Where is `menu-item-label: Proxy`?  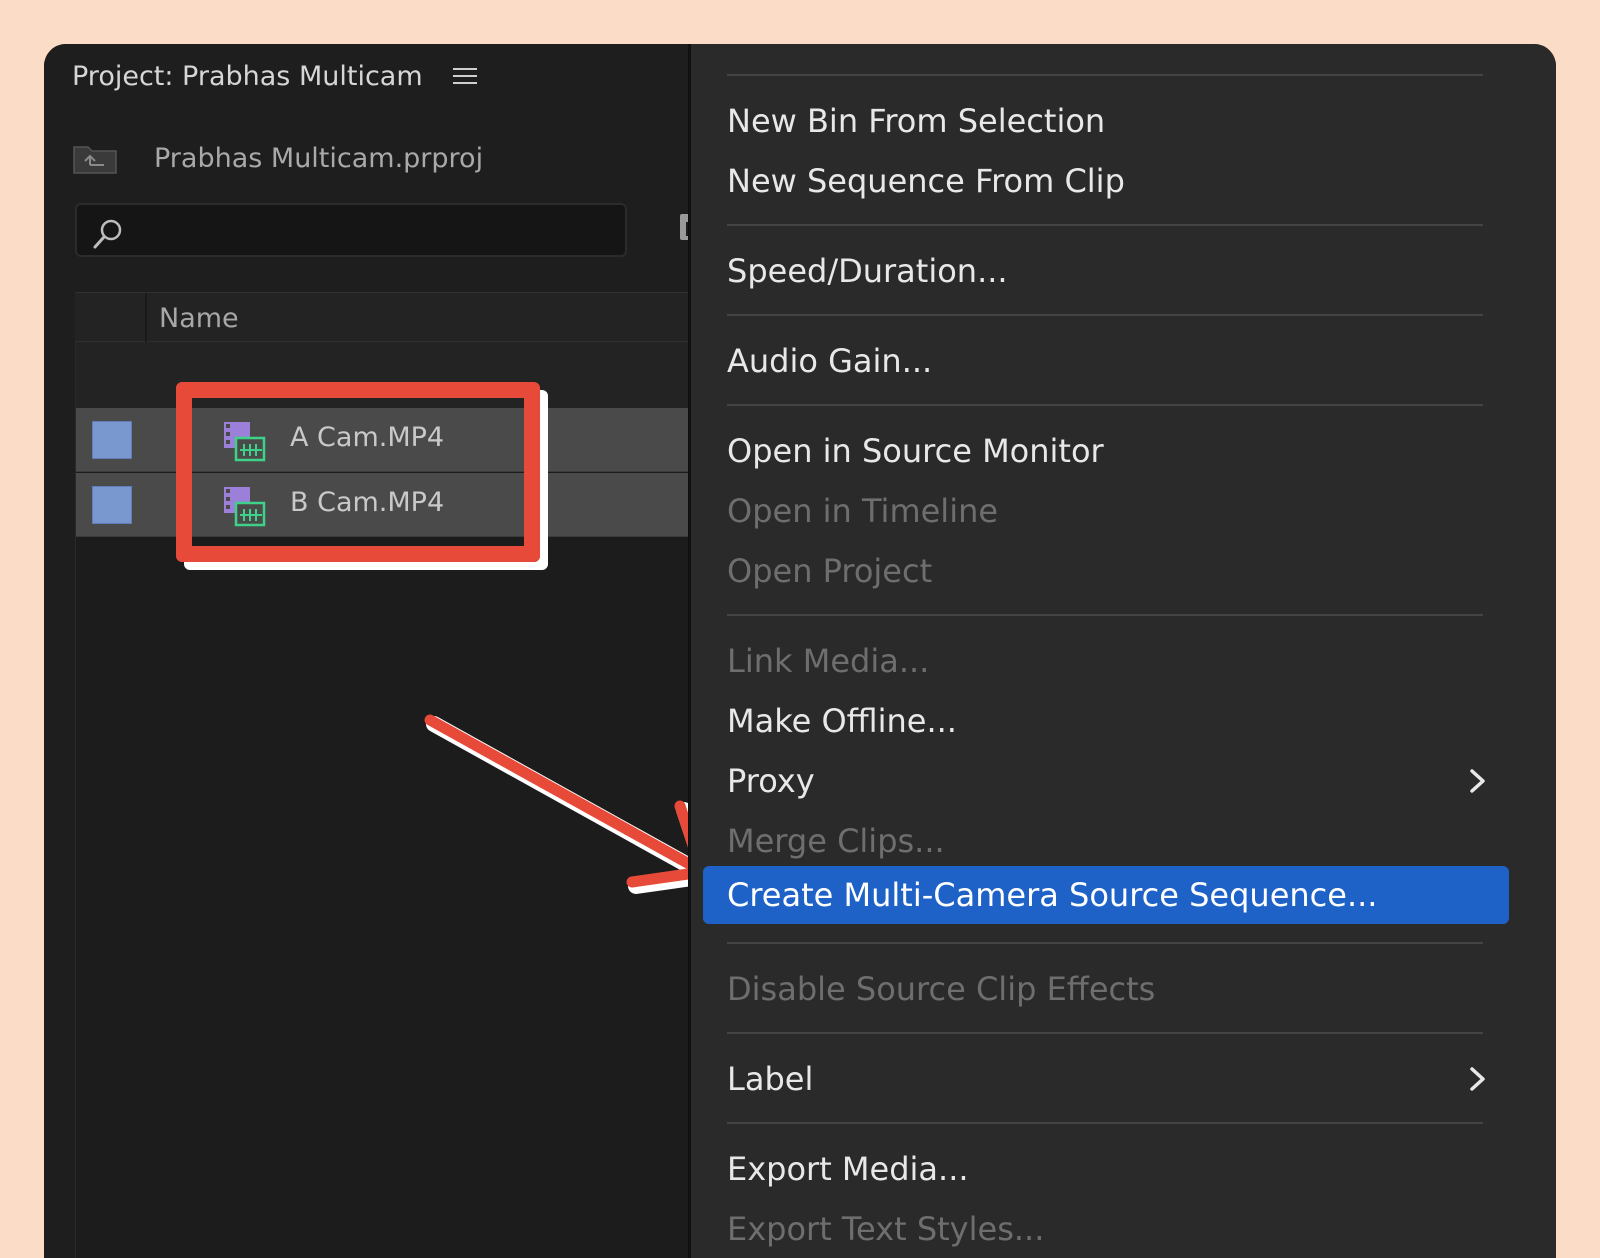
menu-item-label: Proxy is located at coordinates (771, 781).